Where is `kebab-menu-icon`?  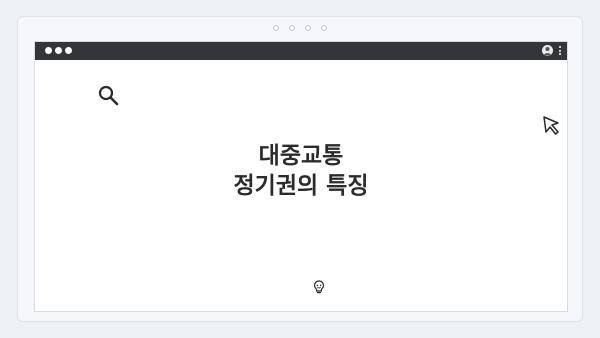
kebab-menu-icon is located at coordinates (560, 51).